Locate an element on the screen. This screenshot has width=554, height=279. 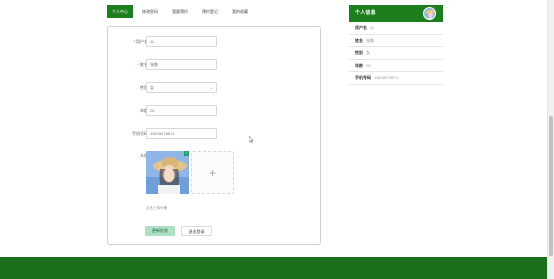
mouse-cursor-icon is located at coordinates (251, 139).